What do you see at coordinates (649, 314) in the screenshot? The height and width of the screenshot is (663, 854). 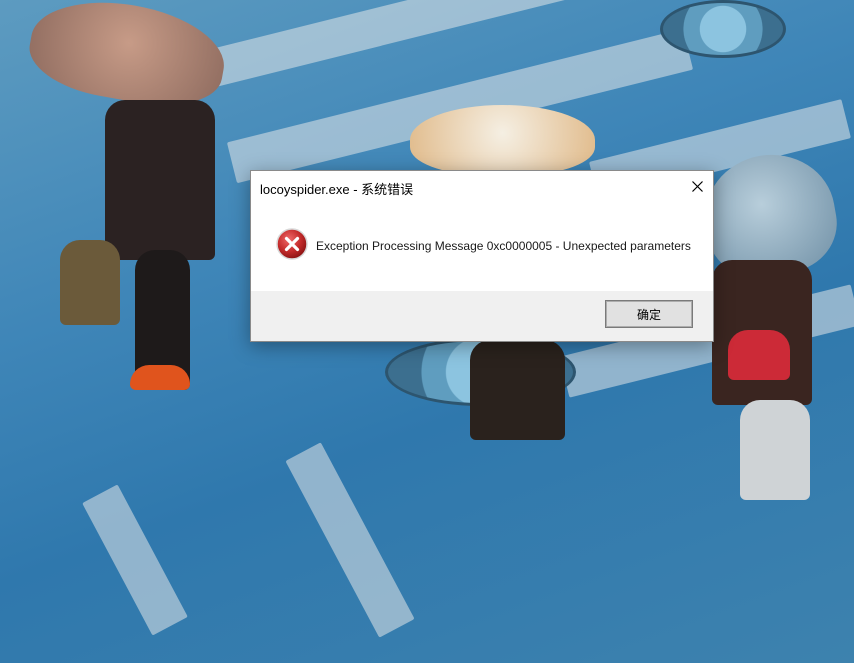 I see `ok-button: 确定` at bounding box center [649, 314].